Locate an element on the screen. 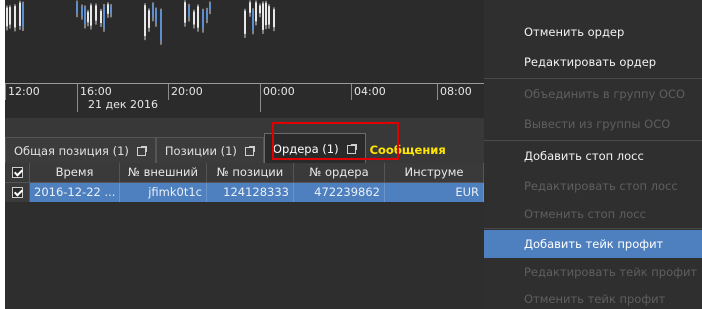 The image size is (702, 309). tab-label: Ордера (1) is located at coordinates (305, 148).